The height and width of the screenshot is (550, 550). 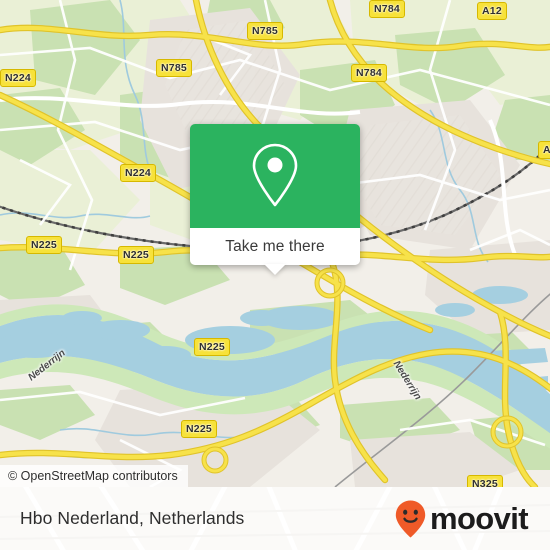 I want to click on moovit-logo: moovit, so click(x=461, y=519).